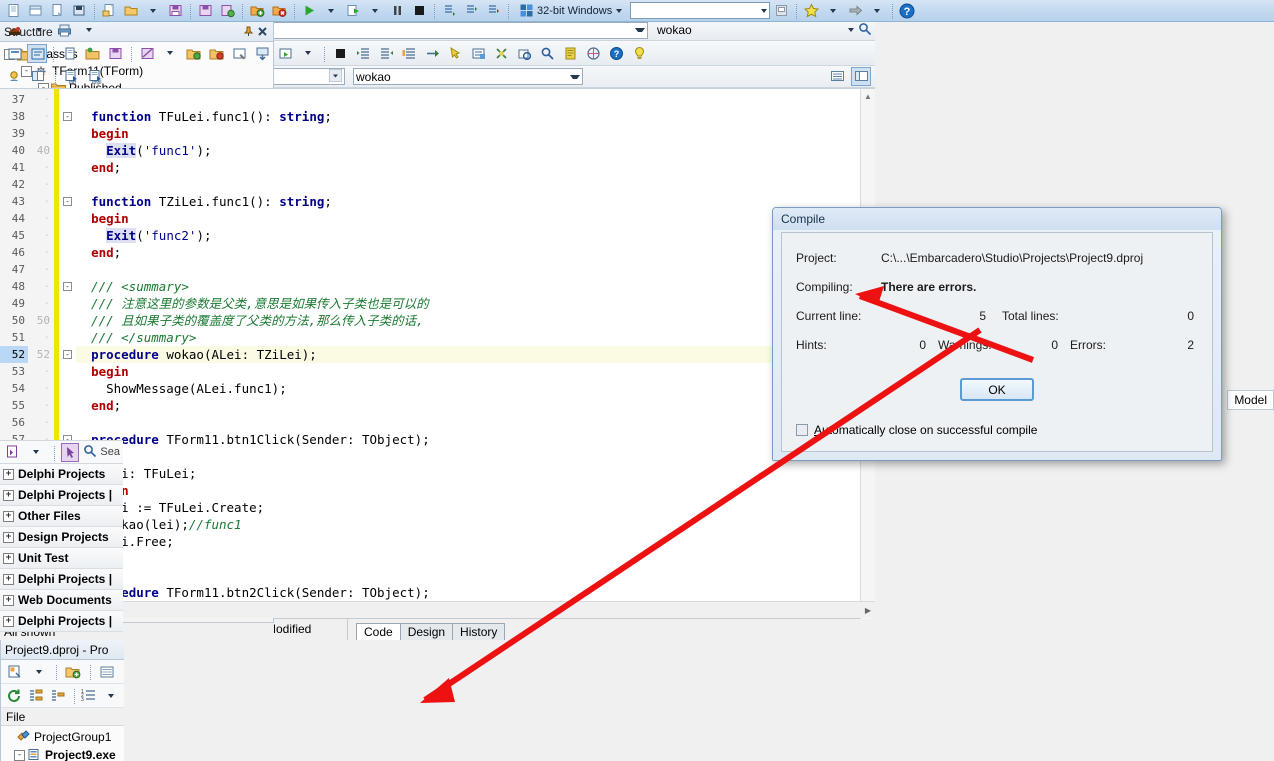 This screenshot has height=761, width=1274. Describe the element at coordinates (375, 10) in the screenshot. I see `run-options-dropdown-icon` at that location.